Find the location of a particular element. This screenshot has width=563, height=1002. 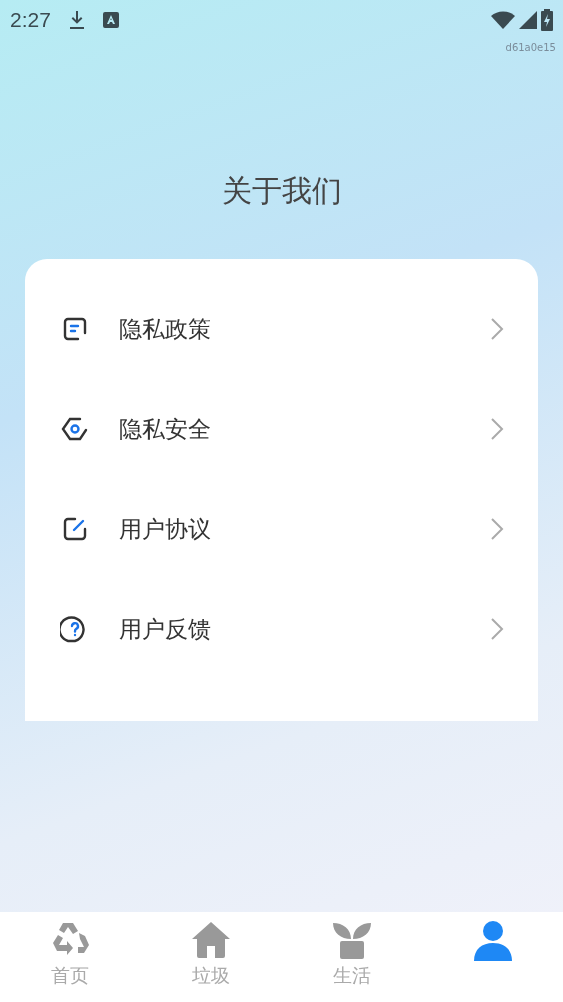

edit-icon is located at coordinates (75, 529).